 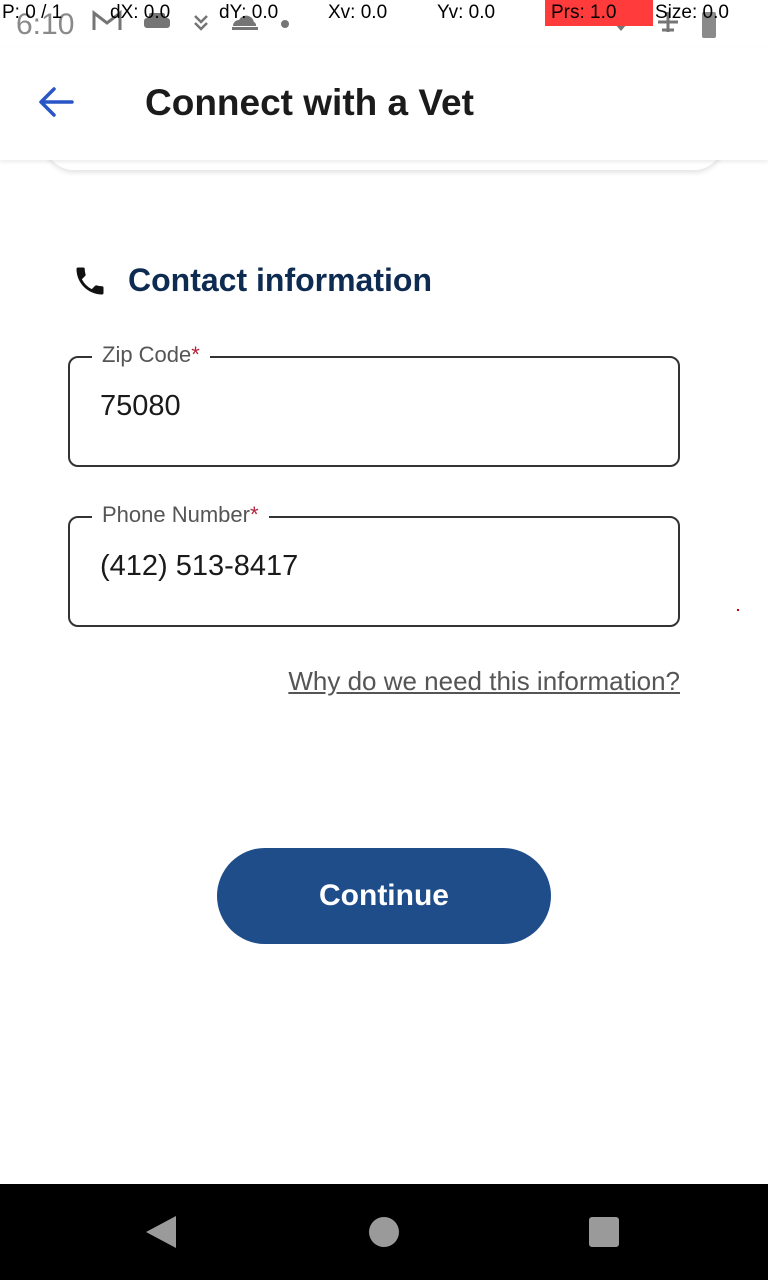 What do you see at coordinates (90, 281) in the screenshot?
I see `phone-icon` at bounding box center [90, 281].